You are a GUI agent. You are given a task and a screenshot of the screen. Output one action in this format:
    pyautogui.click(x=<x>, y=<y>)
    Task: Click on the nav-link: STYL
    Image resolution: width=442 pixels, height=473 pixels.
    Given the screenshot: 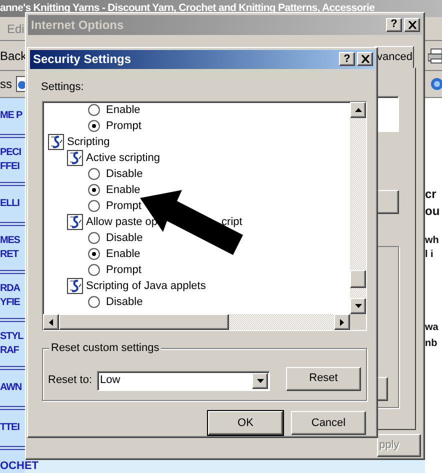 What is the action you would take?
    pyautogui.click(x=12, y=337)
    